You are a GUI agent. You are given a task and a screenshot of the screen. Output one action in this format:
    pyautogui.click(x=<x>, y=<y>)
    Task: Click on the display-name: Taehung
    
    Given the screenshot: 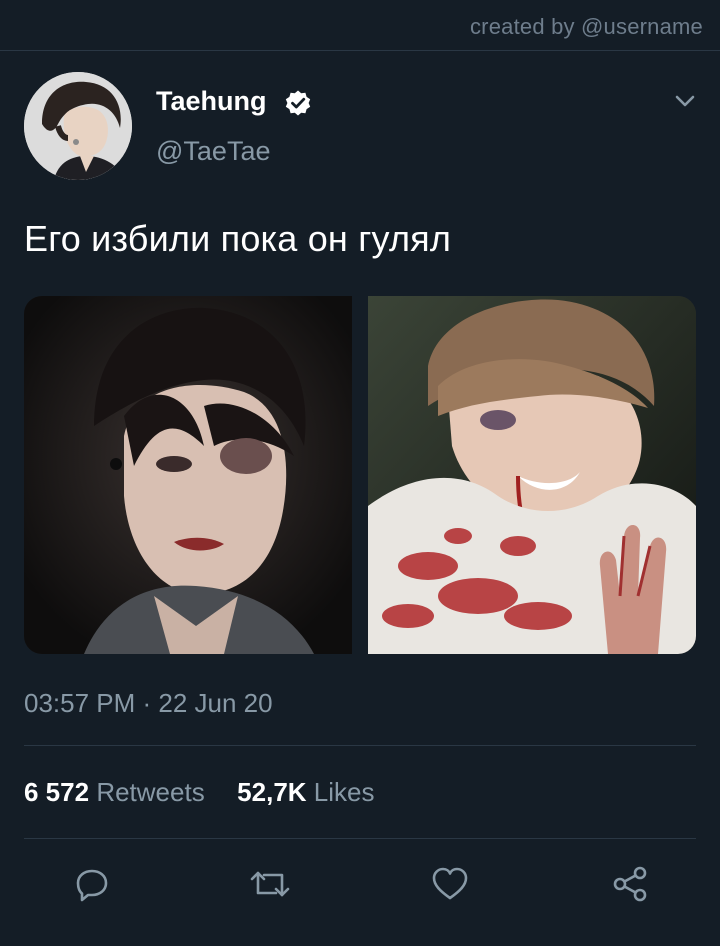 What is the action you would take?
    pyautogui.click(x=211, y=101)
    